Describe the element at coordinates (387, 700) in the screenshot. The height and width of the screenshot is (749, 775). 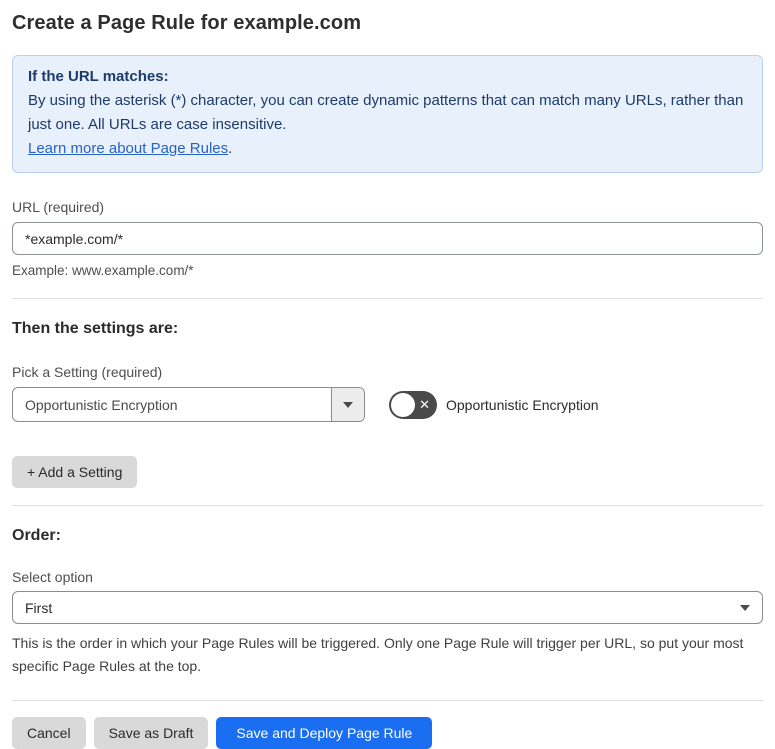
I see `divider-footer` at that location.